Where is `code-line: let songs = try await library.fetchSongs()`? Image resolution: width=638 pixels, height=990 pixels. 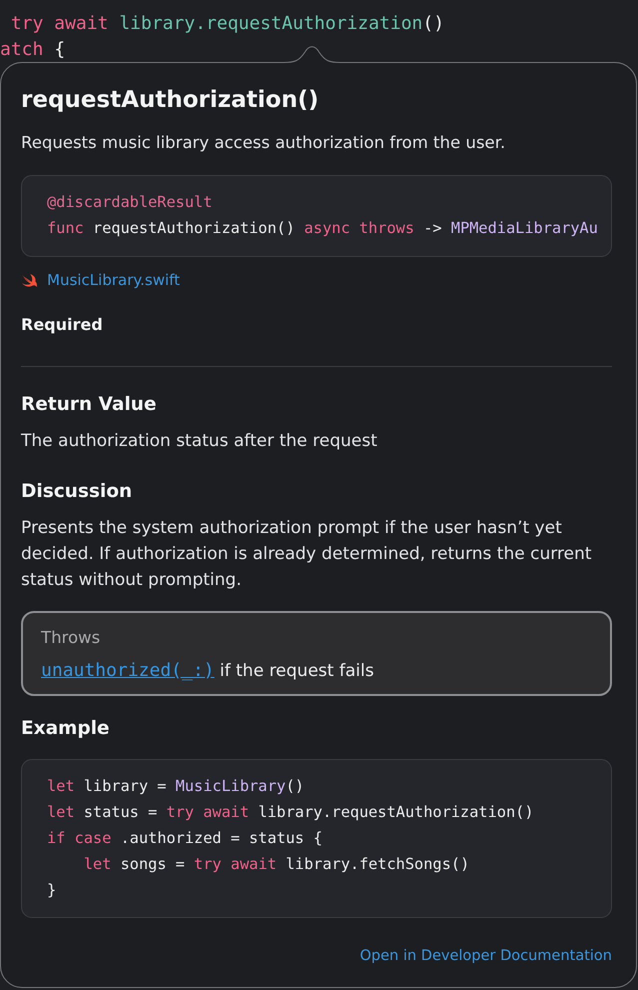
code-line: let songs = try await library.fetchSongs() is located at coordinates (276, 864).